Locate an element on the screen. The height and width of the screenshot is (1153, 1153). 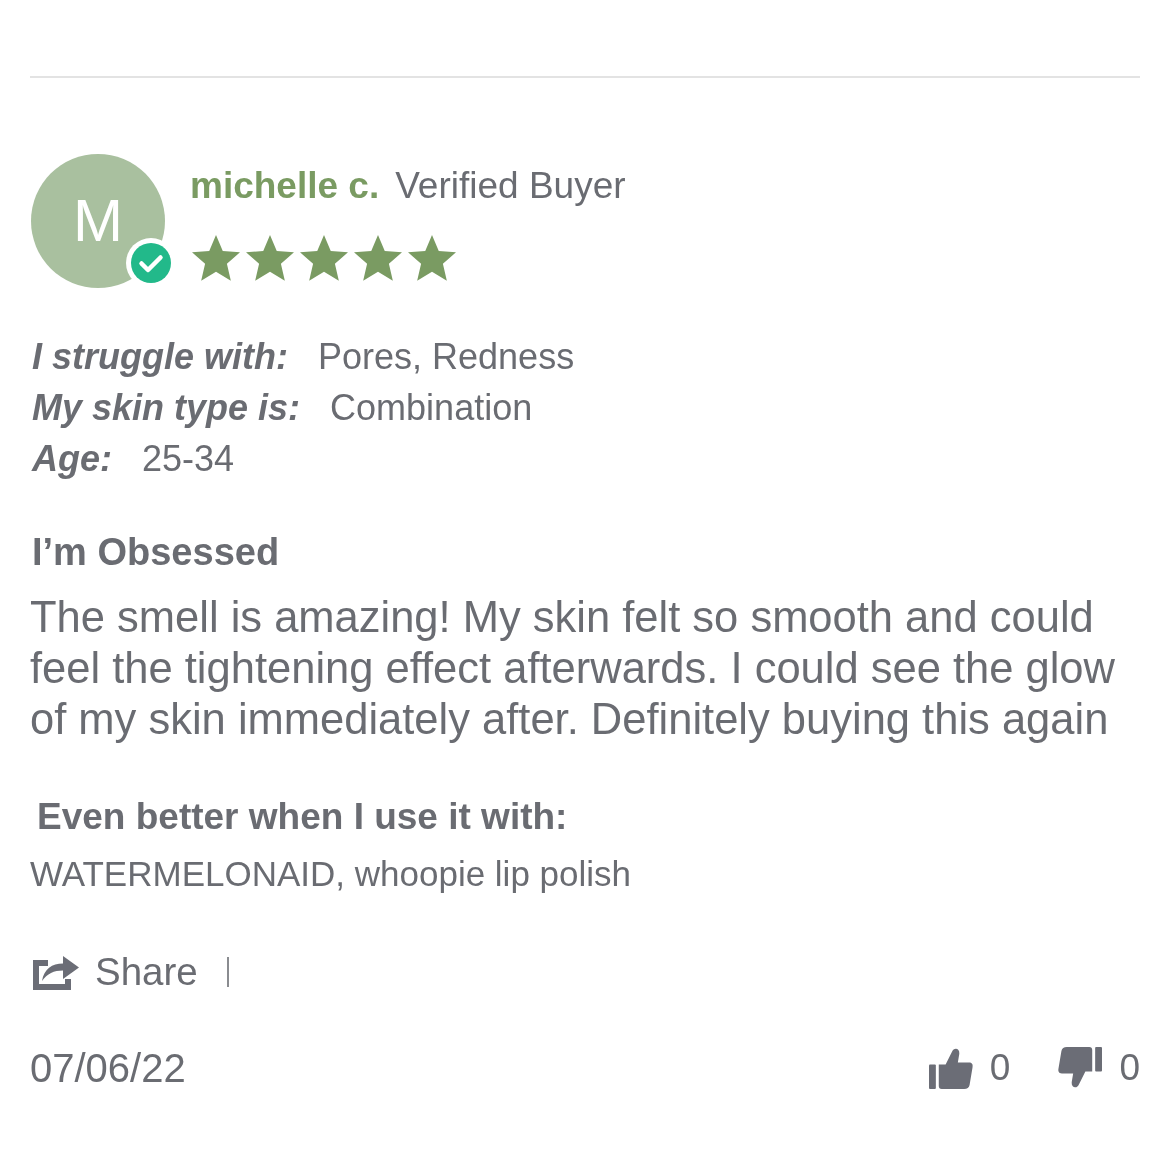
paired-products: WATERMELONAID, whoopie lip polish is located at coordinates (331, 874).